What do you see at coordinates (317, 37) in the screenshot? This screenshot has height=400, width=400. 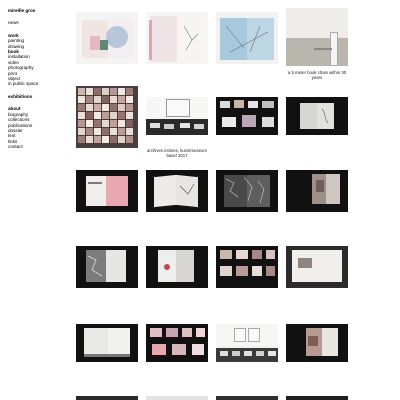 I see `thumbnail-installation-room` at bounding box center [317, 37].